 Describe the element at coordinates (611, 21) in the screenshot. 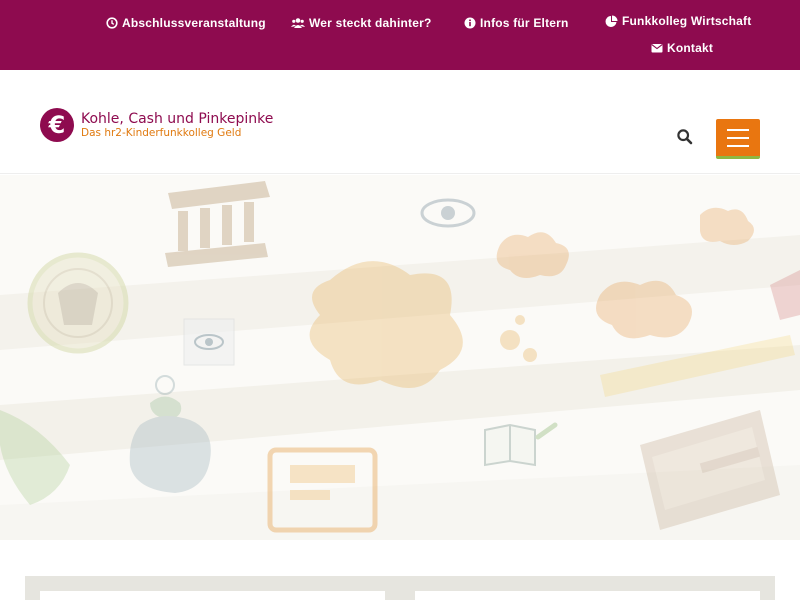

I see `pie-chart-icon` at that location.